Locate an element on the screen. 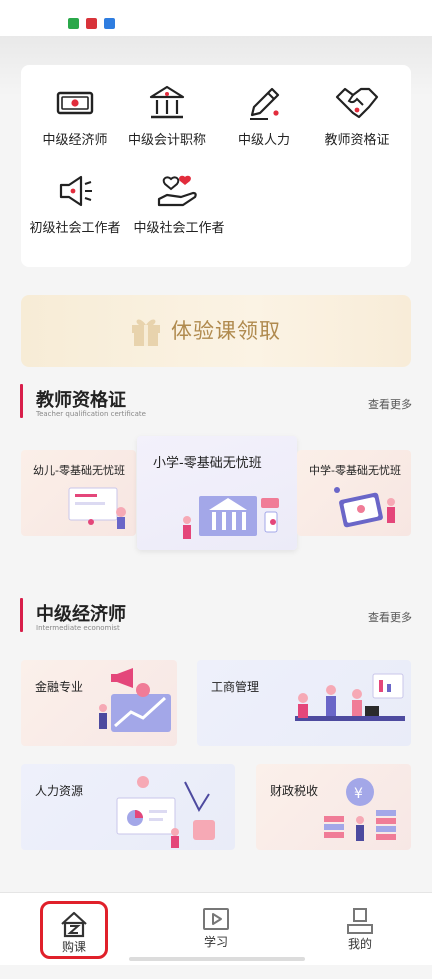 This screenshot has width=432, height=979. app-red-icon is located at coordinates (91, 23).